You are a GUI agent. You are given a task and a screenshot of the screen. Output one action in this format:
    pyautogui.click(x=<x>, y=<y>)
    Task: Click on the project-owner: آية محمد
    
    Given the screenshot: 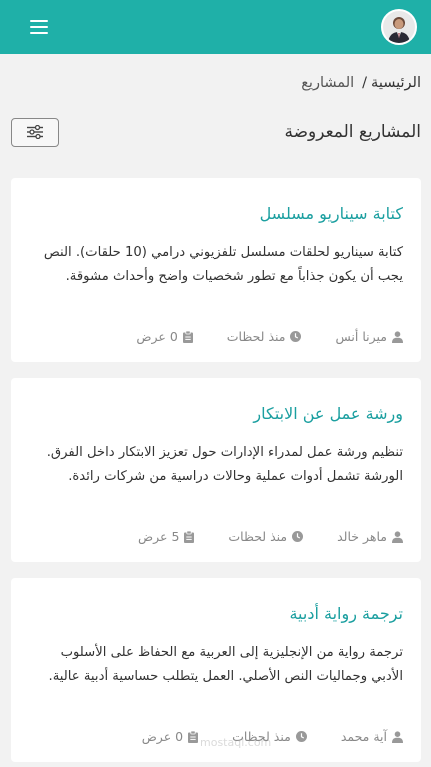 What is the action you would take?
    pyautogui.click(x=372, y=736)
    